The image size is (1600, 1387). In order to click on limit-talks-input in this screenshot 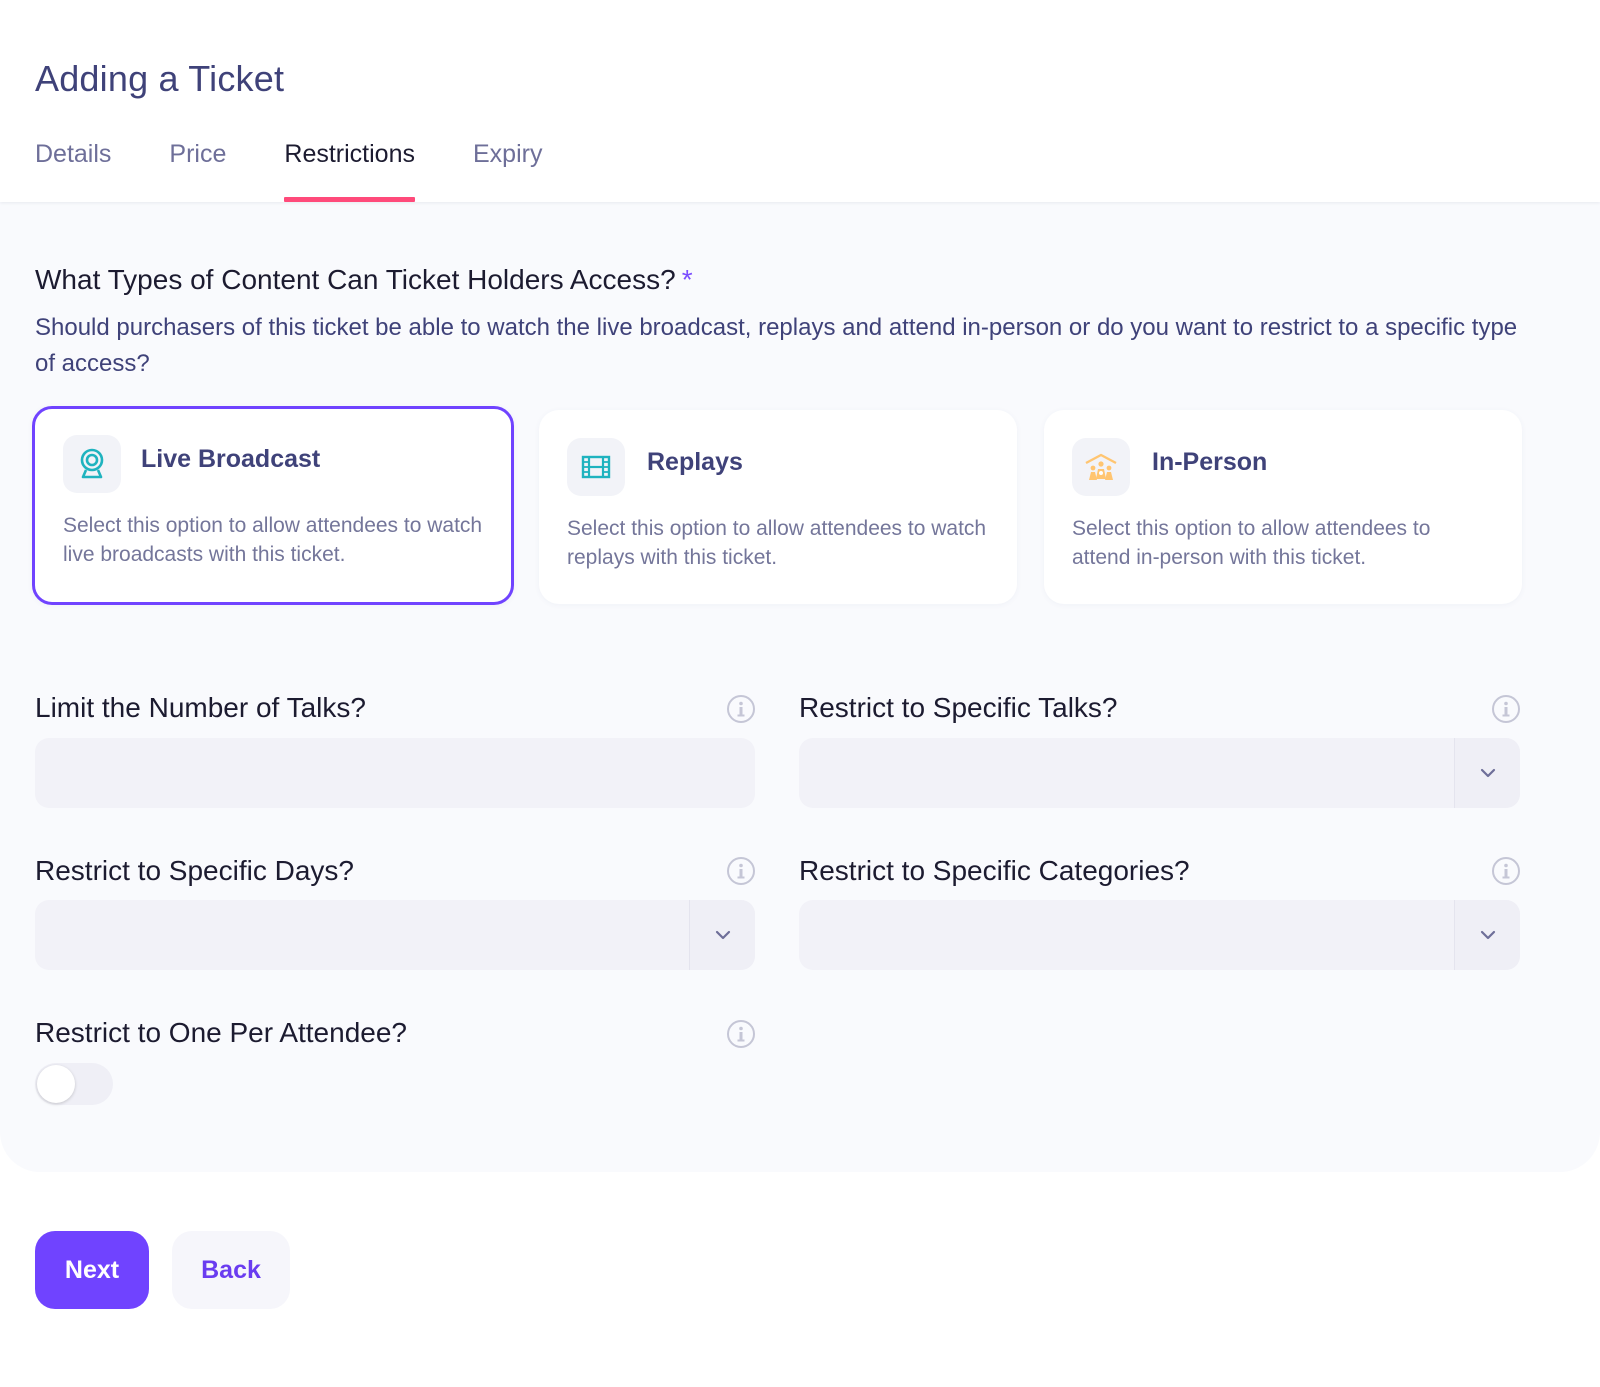, I will do `click(395, 773)`.